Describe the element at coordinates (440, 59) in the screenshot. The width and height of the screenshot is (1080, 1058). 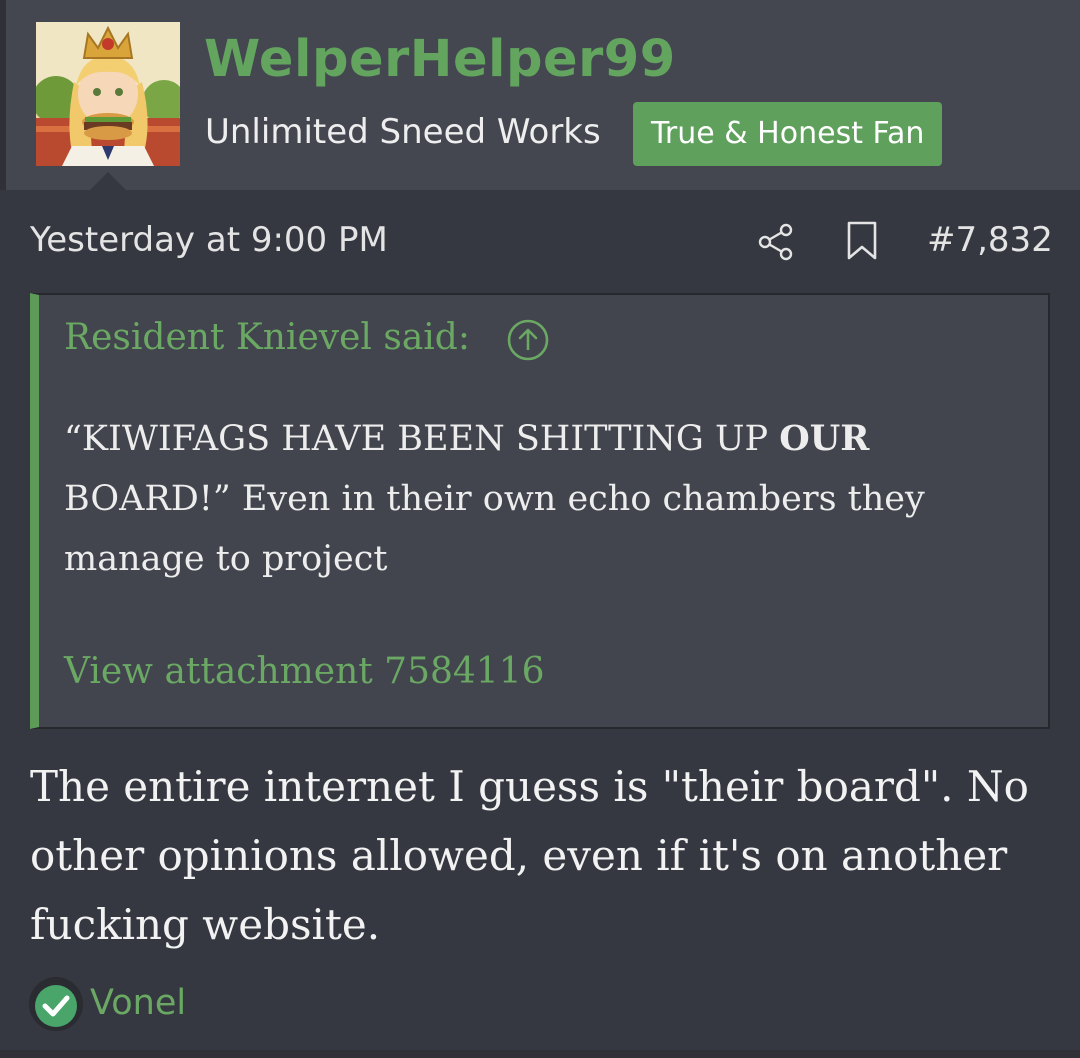
I see `username-link: WelperHelper99` at that location.